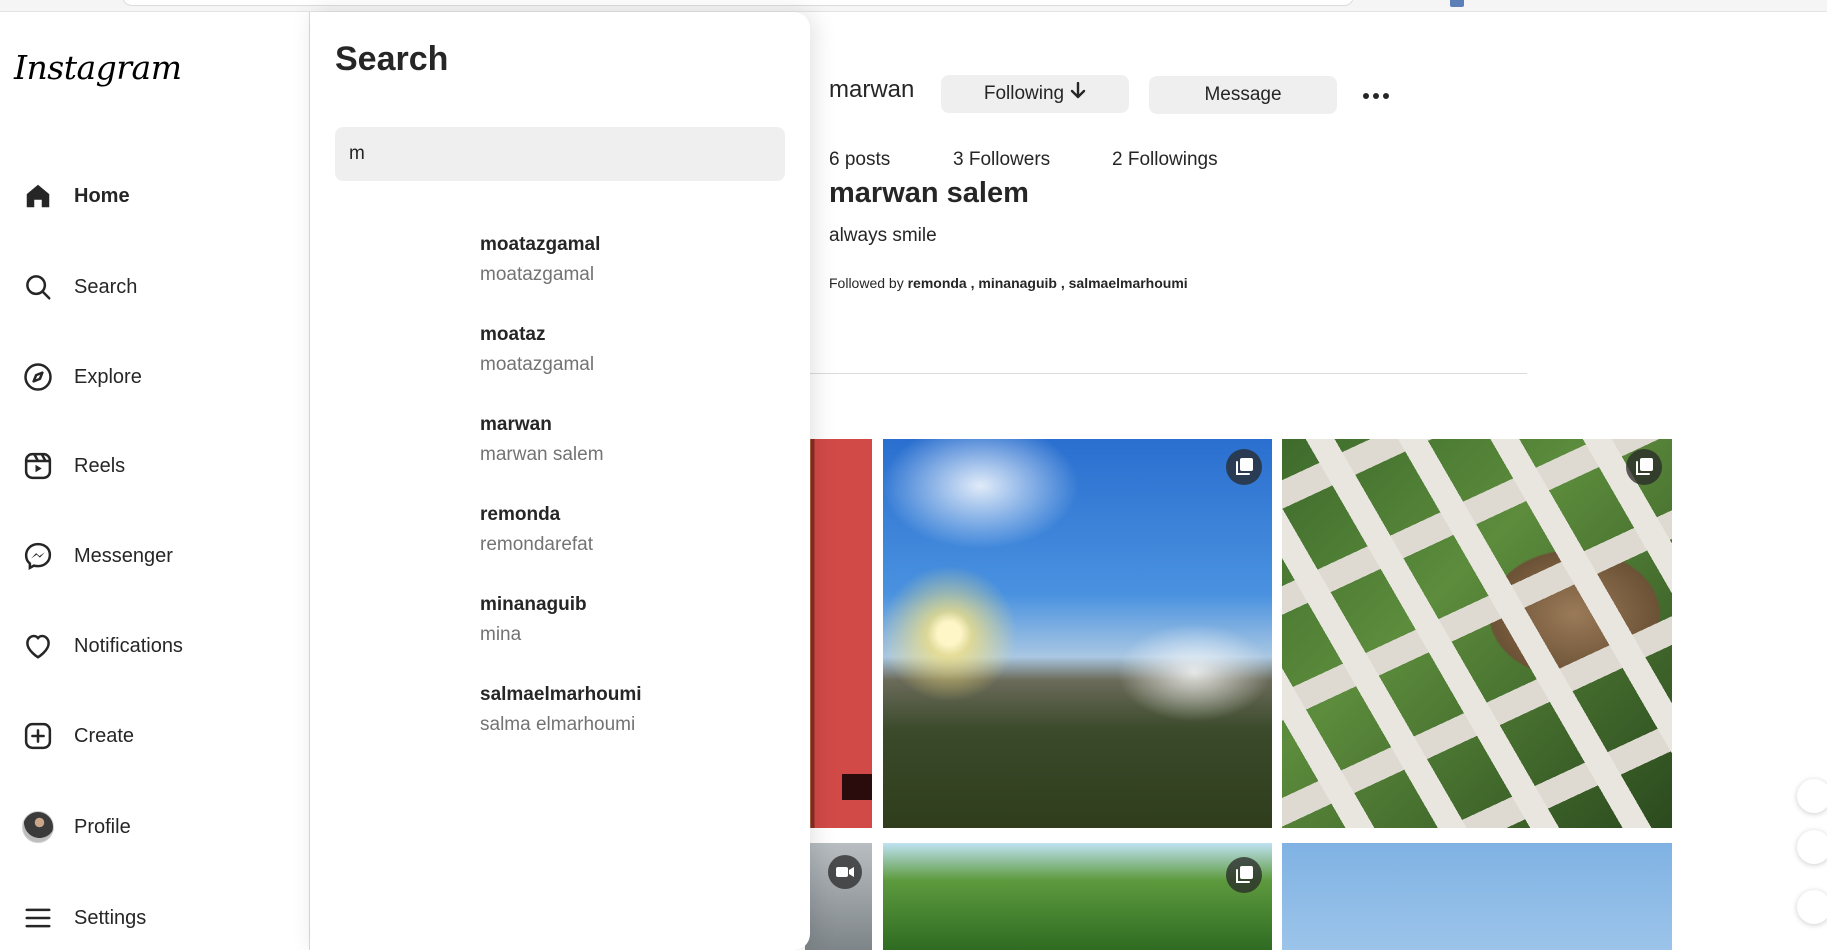 The image size is (1827, 950). What do you see at coordinates (38, 646) in the screenshot?
I see `heart-icon` at bounding box center [38, 646].